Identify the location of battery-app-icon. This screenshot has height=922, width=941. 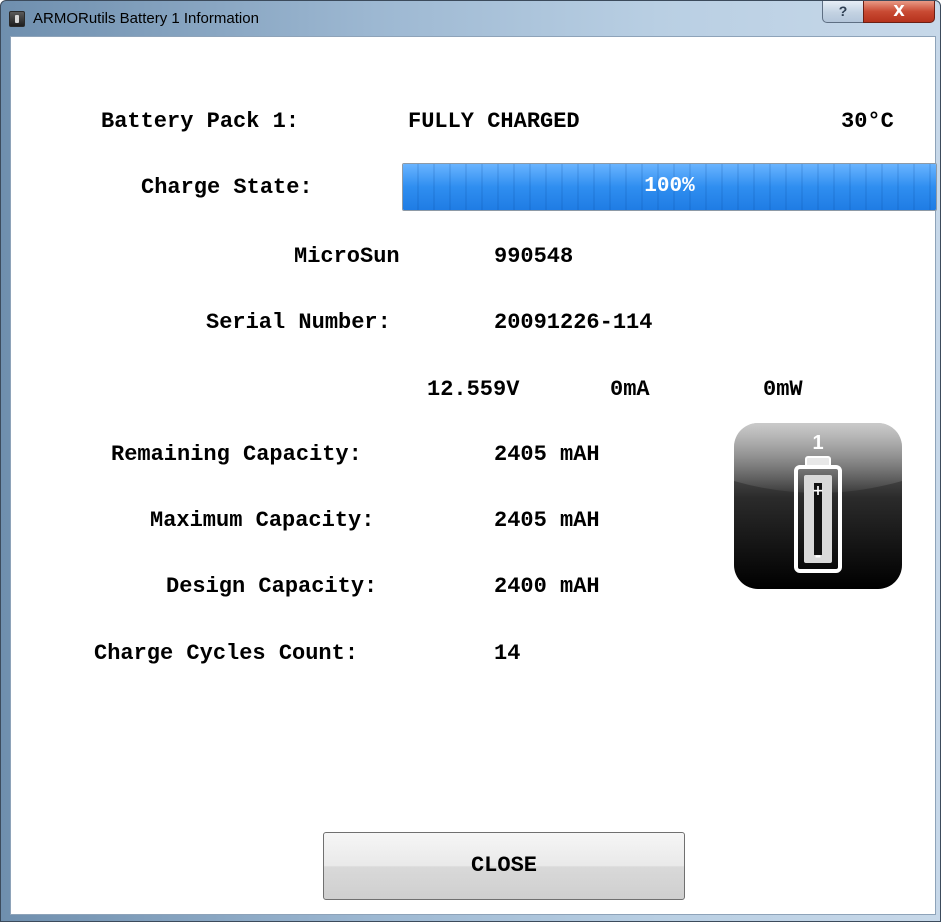
(17, 19).